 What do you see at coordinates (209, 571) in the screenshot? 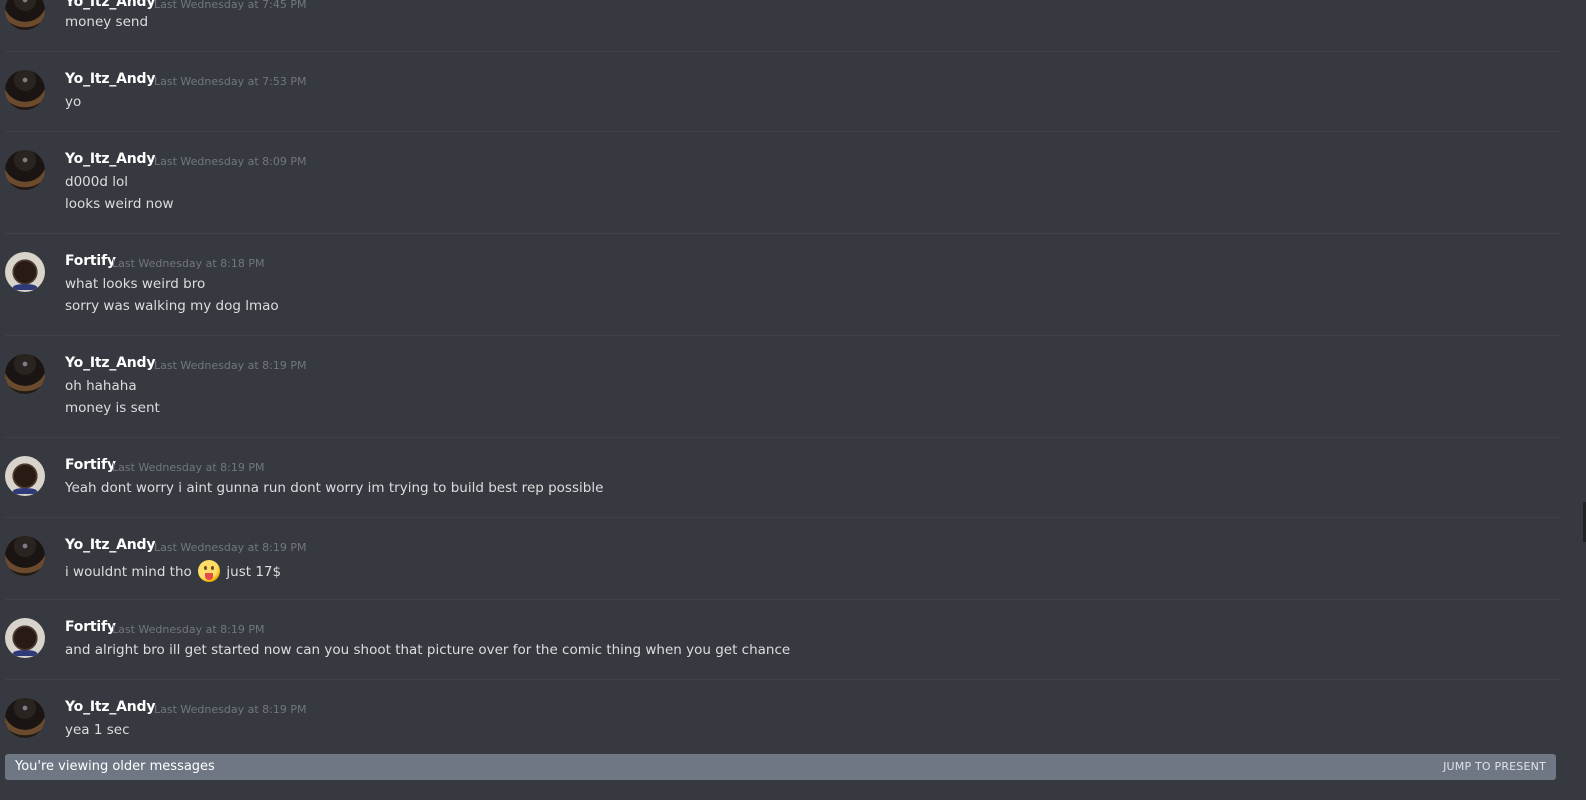
I see `tongue-out-emoji-icon` at bounding box center [209, 571].